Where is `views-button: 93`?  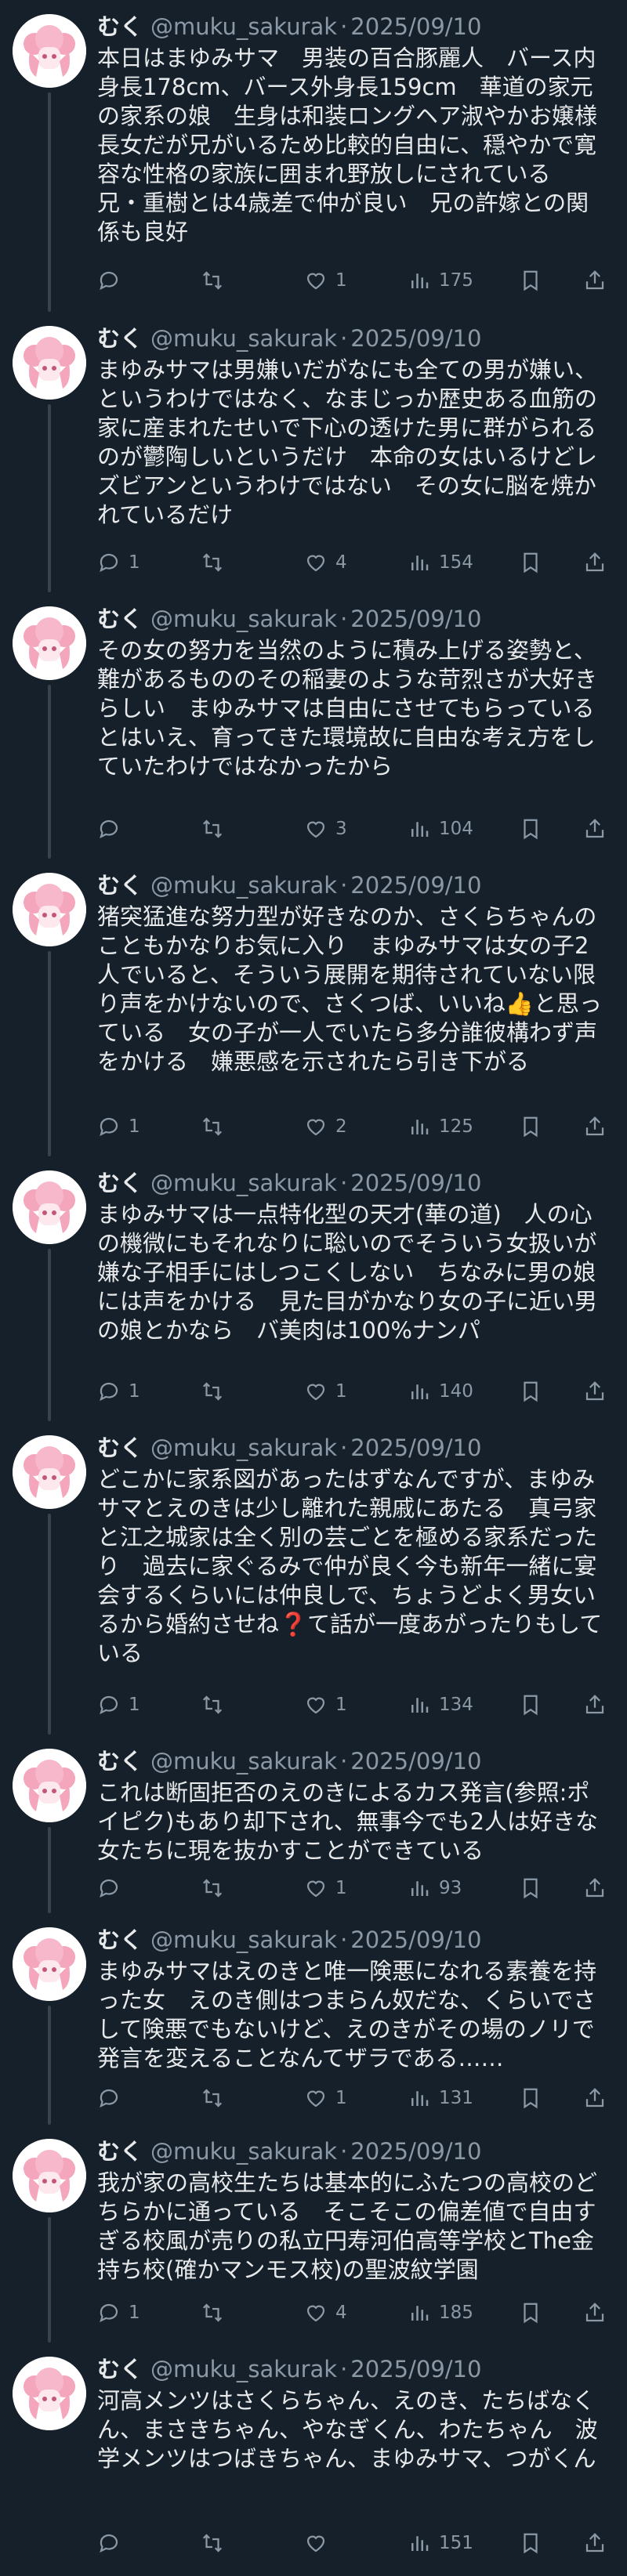
views-button: 93 is located at coordinates (443, 1888).